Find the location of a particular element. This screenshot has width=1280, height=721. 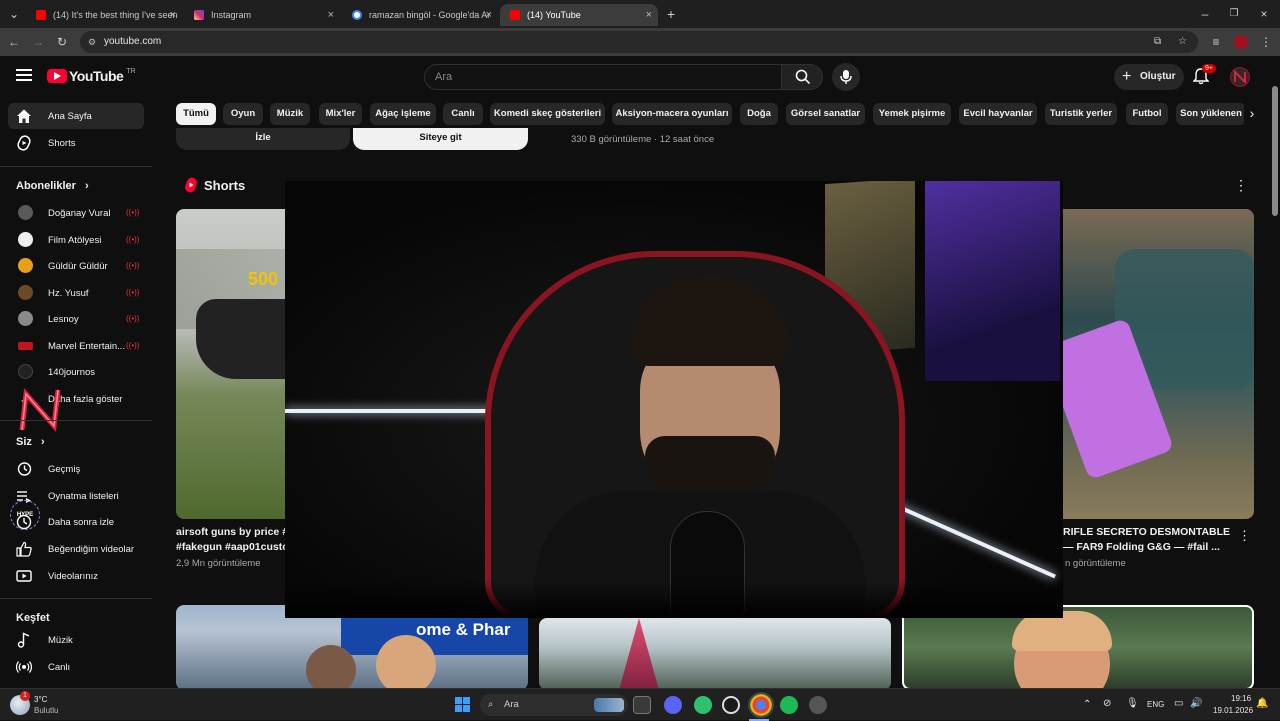

chip: Son yüklenen is located at coordinates (1211, 114).